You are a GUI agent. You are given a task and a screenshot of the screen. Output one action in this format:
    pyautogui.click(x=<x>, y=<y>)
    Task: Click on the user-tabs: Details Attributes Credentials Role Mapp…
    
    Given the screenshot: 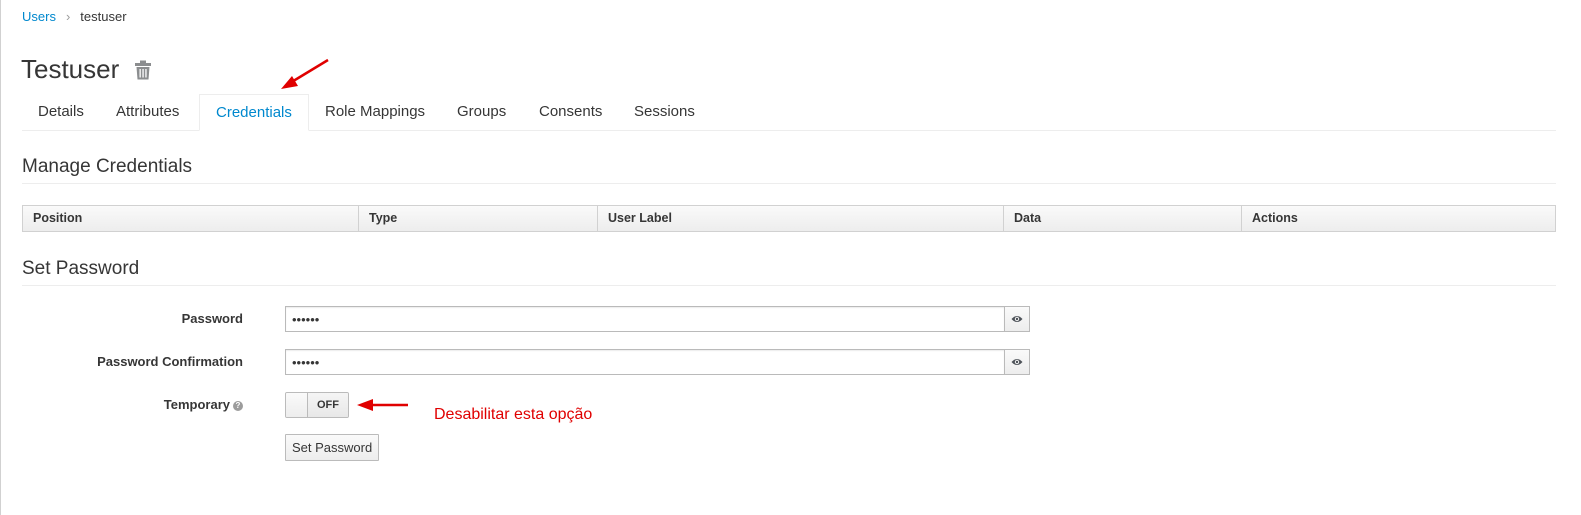 What is the action you would take?
    pyautogui.click(x=789, y=112)
    